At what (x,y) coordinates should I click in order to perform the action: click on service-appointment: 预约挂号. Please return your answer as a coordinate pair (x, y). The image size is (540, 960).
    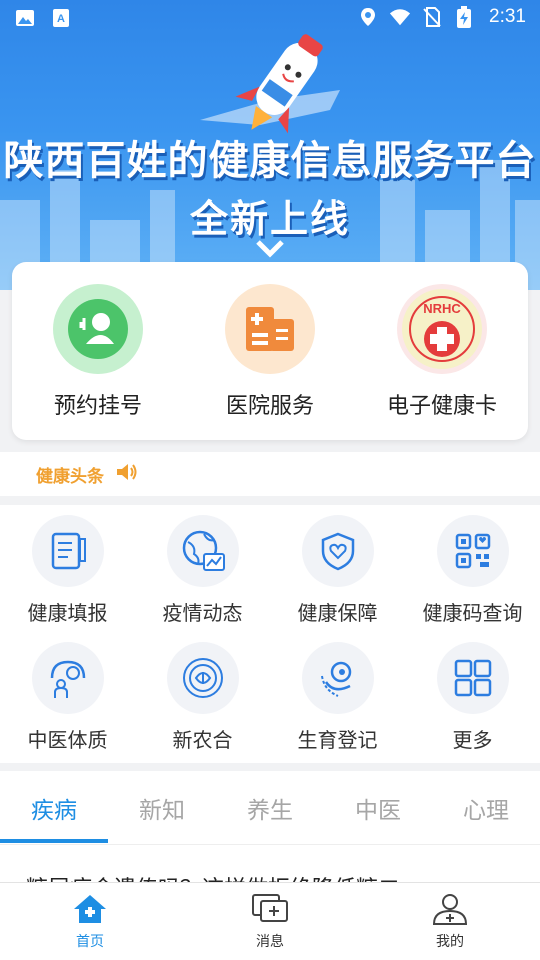
    Looking at the image, I should click on (98, 352).